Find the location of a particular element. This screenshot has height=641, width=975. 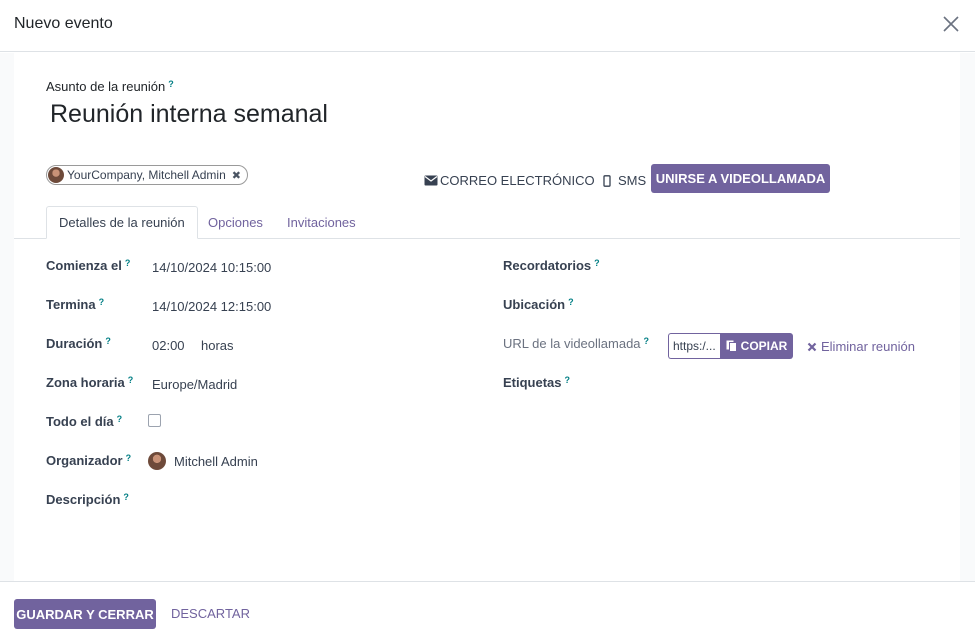

duration-label: Duración? is located at coordinates (78, 343).